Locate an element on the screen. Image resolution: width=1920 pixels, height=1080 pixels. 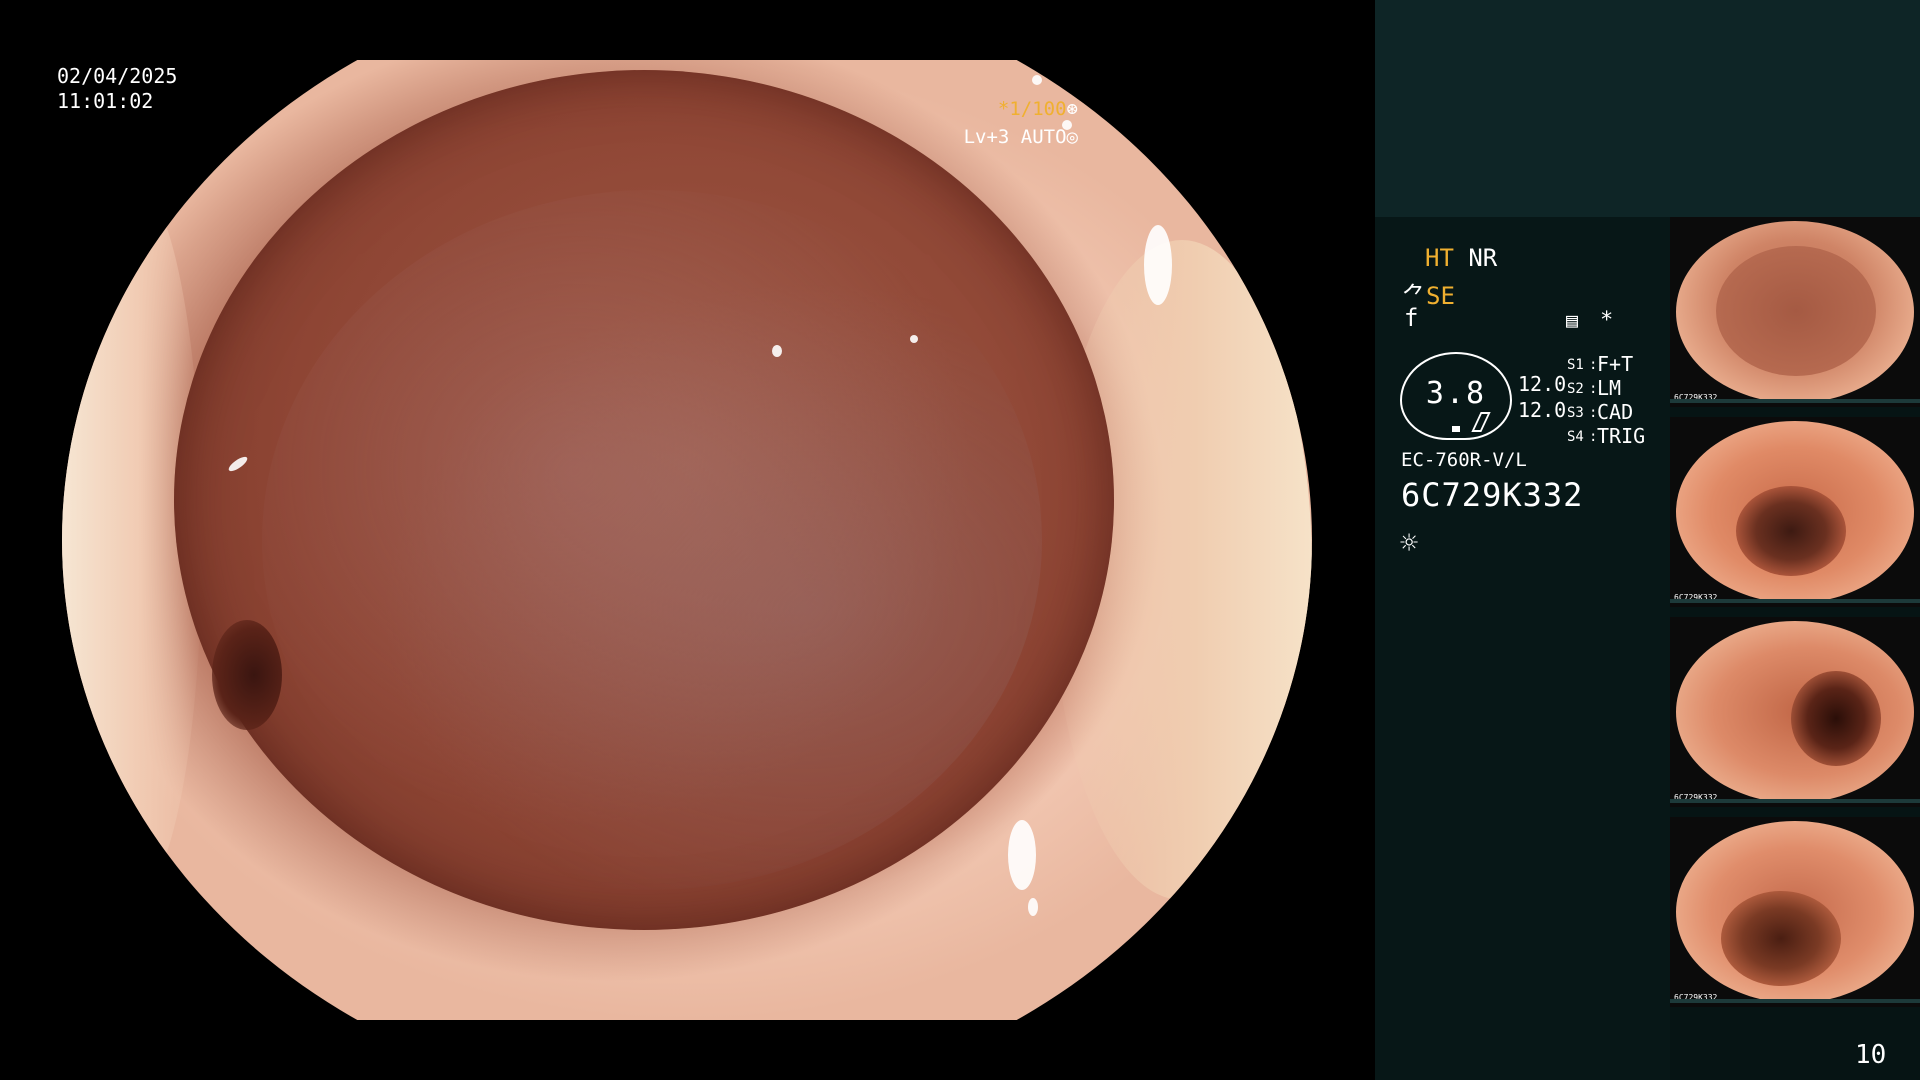
ht-nr-indicator: HT NR is located at coordinates (1461, 258).